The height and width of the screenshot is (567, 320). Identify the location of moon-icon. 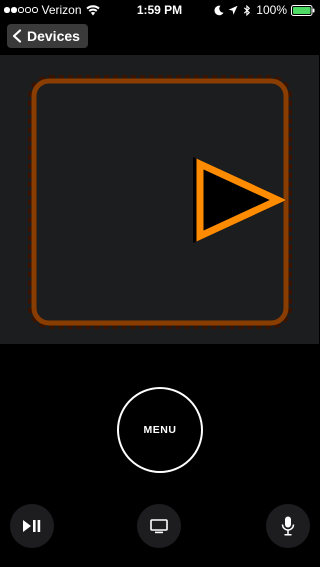
(219, 10).